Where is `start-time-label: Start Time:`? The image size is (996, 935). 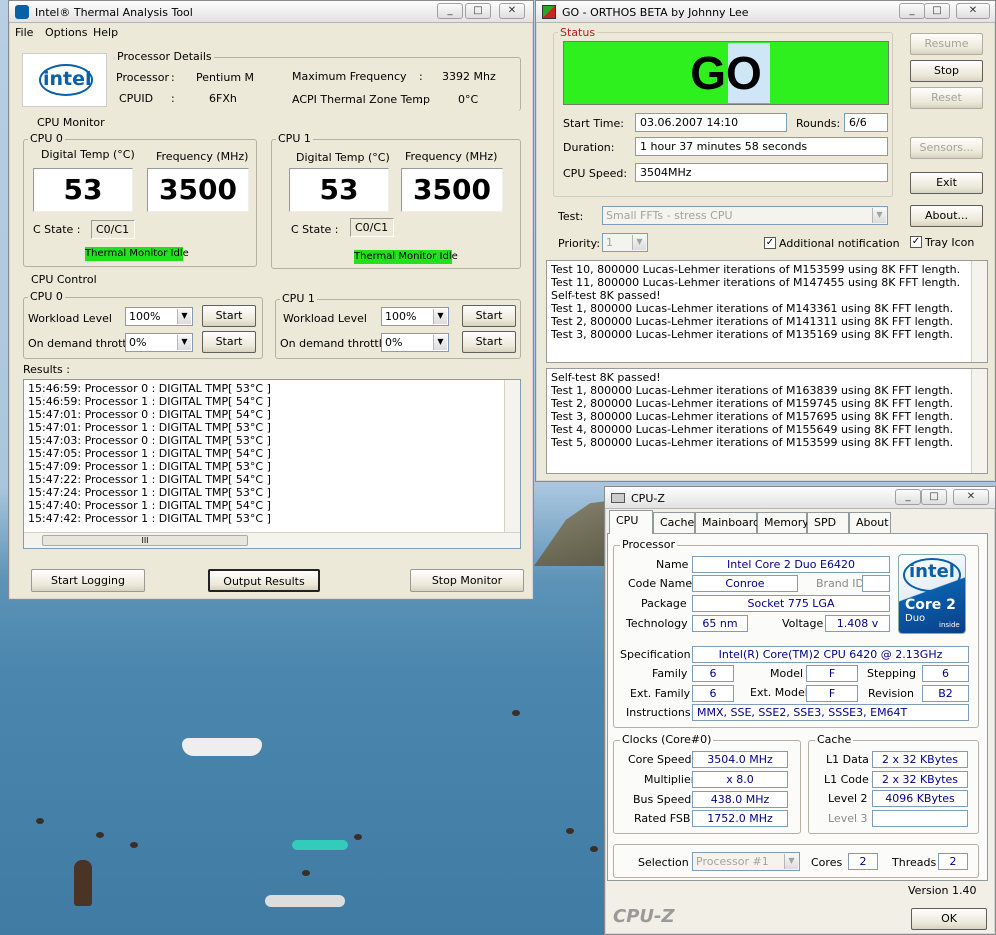
start-time-label: Start Time: is located at coordinates (593, 123).